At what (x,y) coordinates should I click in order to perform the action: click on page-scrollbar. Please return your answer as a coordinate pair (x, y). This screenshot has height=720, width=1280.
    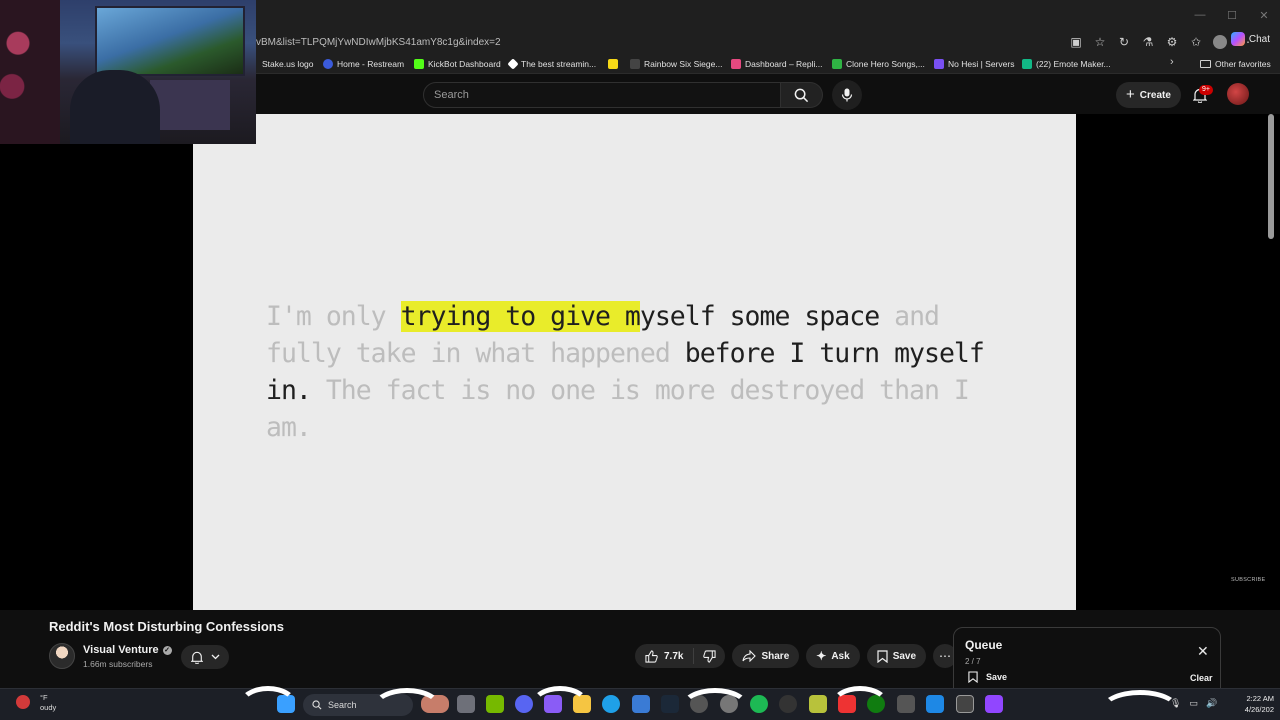
    Looking at the image, I should click on (1271, 176).